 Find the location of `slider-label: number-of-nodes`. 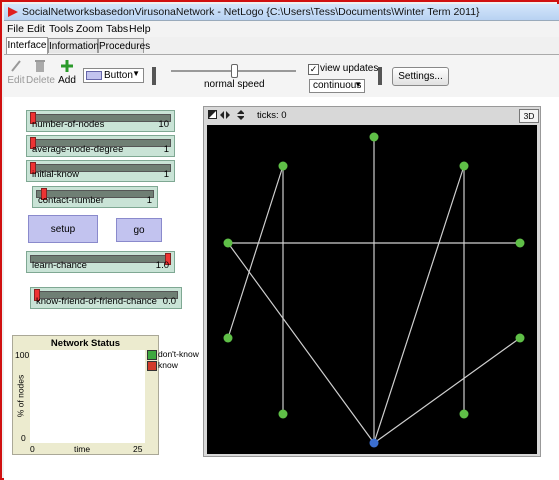

slider-label: number-of-nodes is located at coordinates (68, 124).